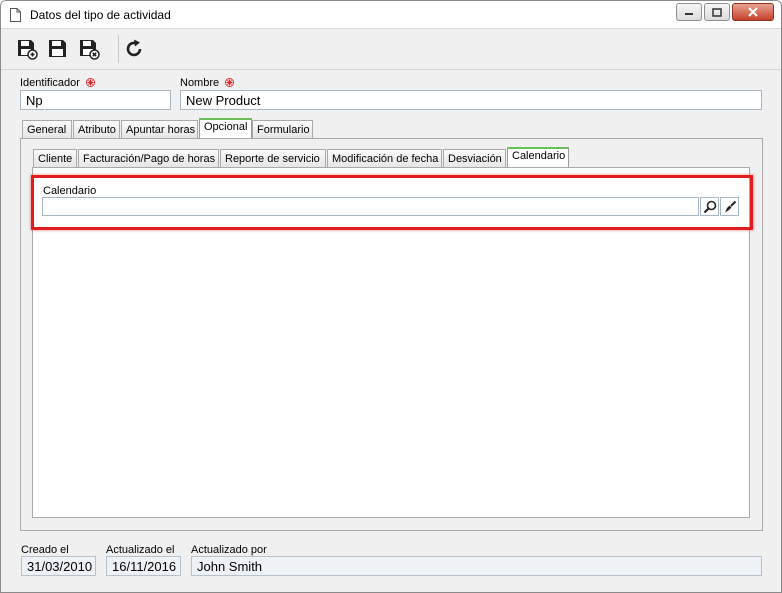 The height and width of the screenshot is (593, 782). Describe the element at coordinates (391, 15) in the screenshot. I see `title-bar: Datos del tipo de actividad` at that location.